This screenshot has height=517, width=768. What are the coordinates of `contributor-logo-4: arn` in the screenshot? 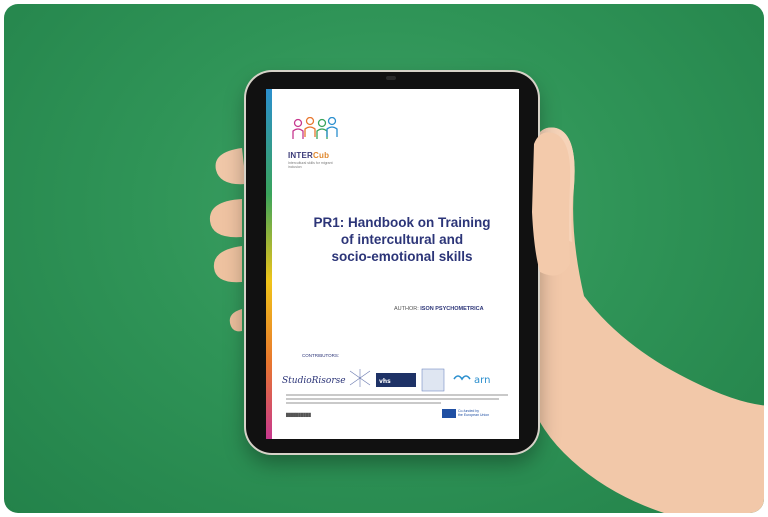 It's located at (482, 380).